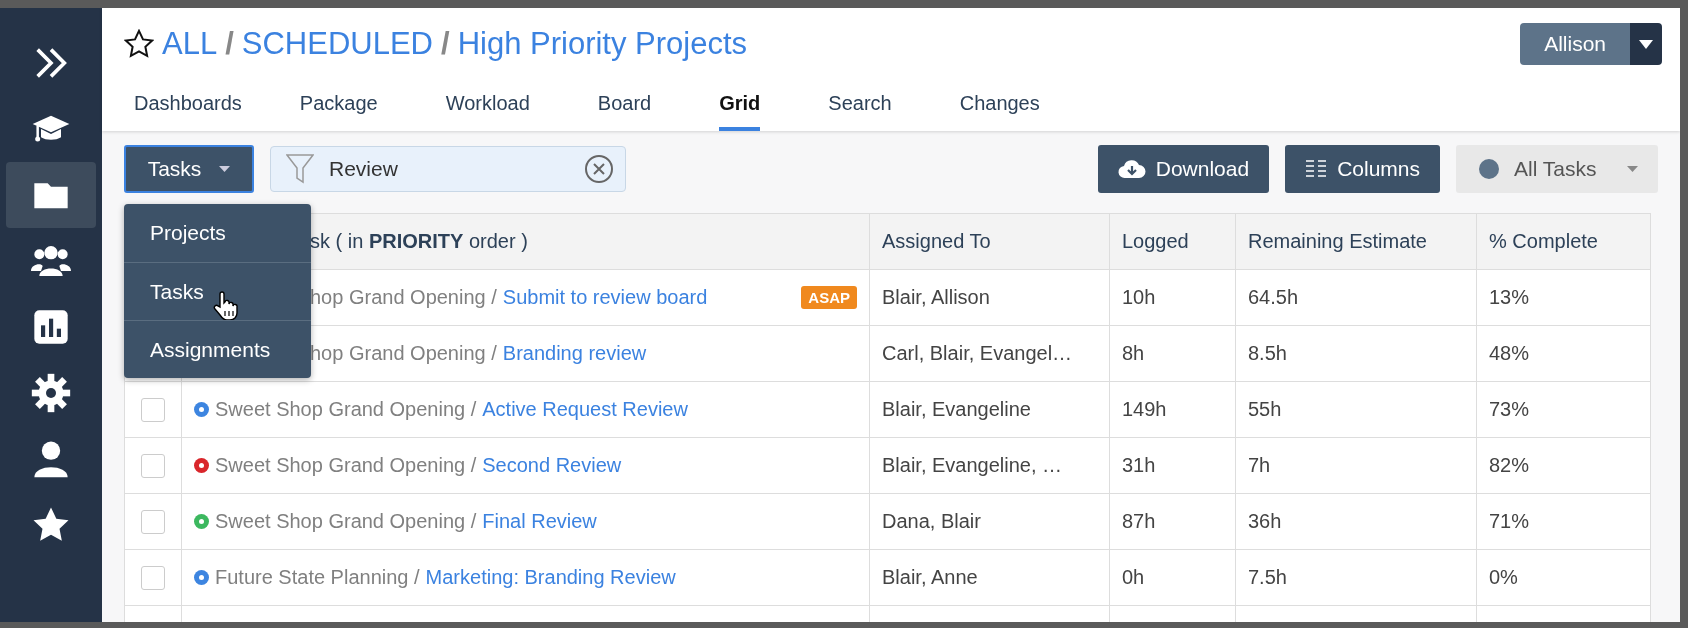 This screenshot has height=628, width=1688. Describe the element at coordinates (574, 353) in the screenshot. I see `task-link: Branding review` at that location.